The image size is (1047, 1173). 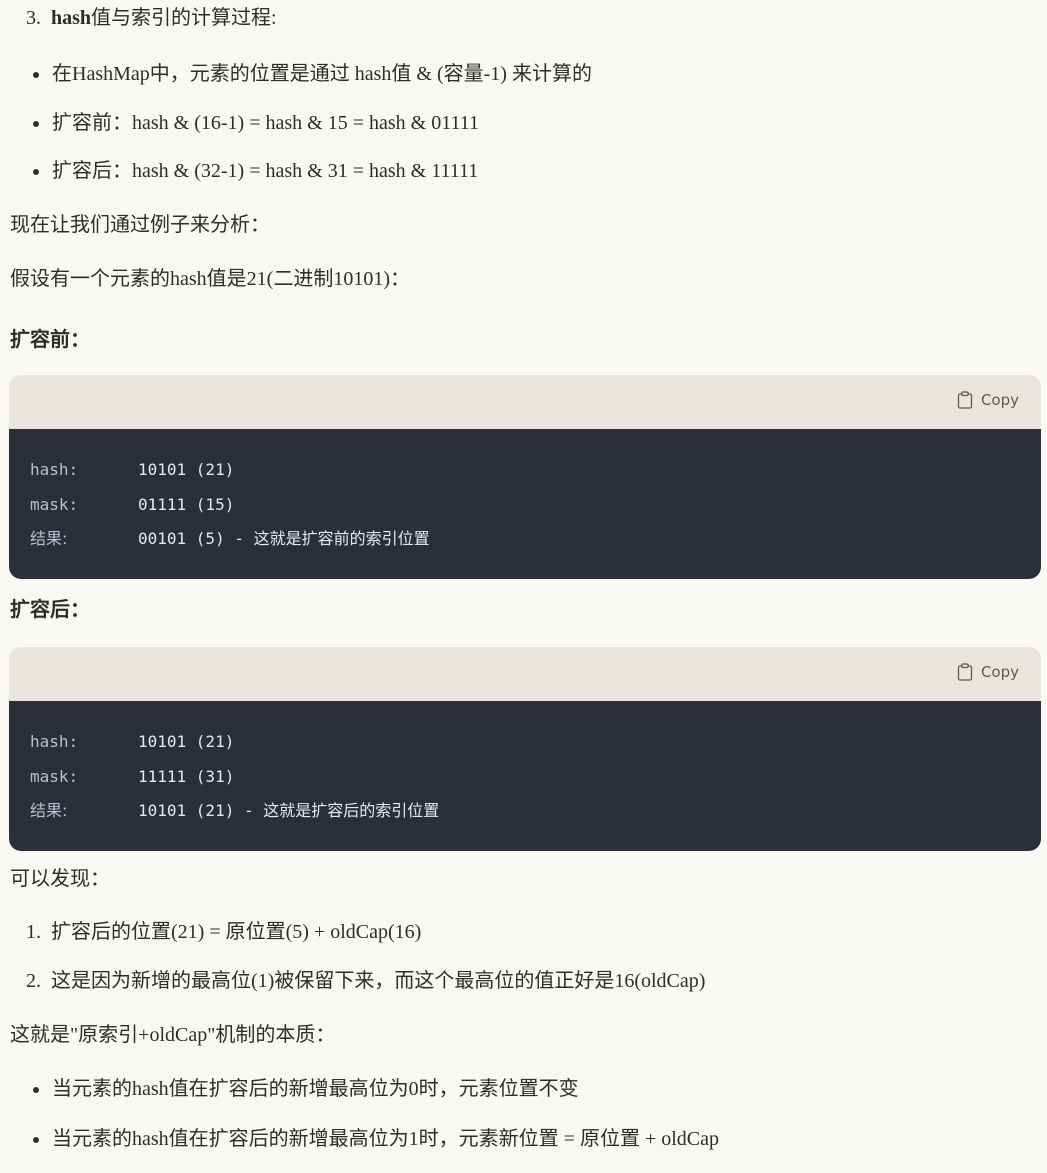 What do you see at coordinates (184, 18) in the screenshot?
I see `section-title-rest: 值与索引的计算过程:` at bounding box center [184, 18].